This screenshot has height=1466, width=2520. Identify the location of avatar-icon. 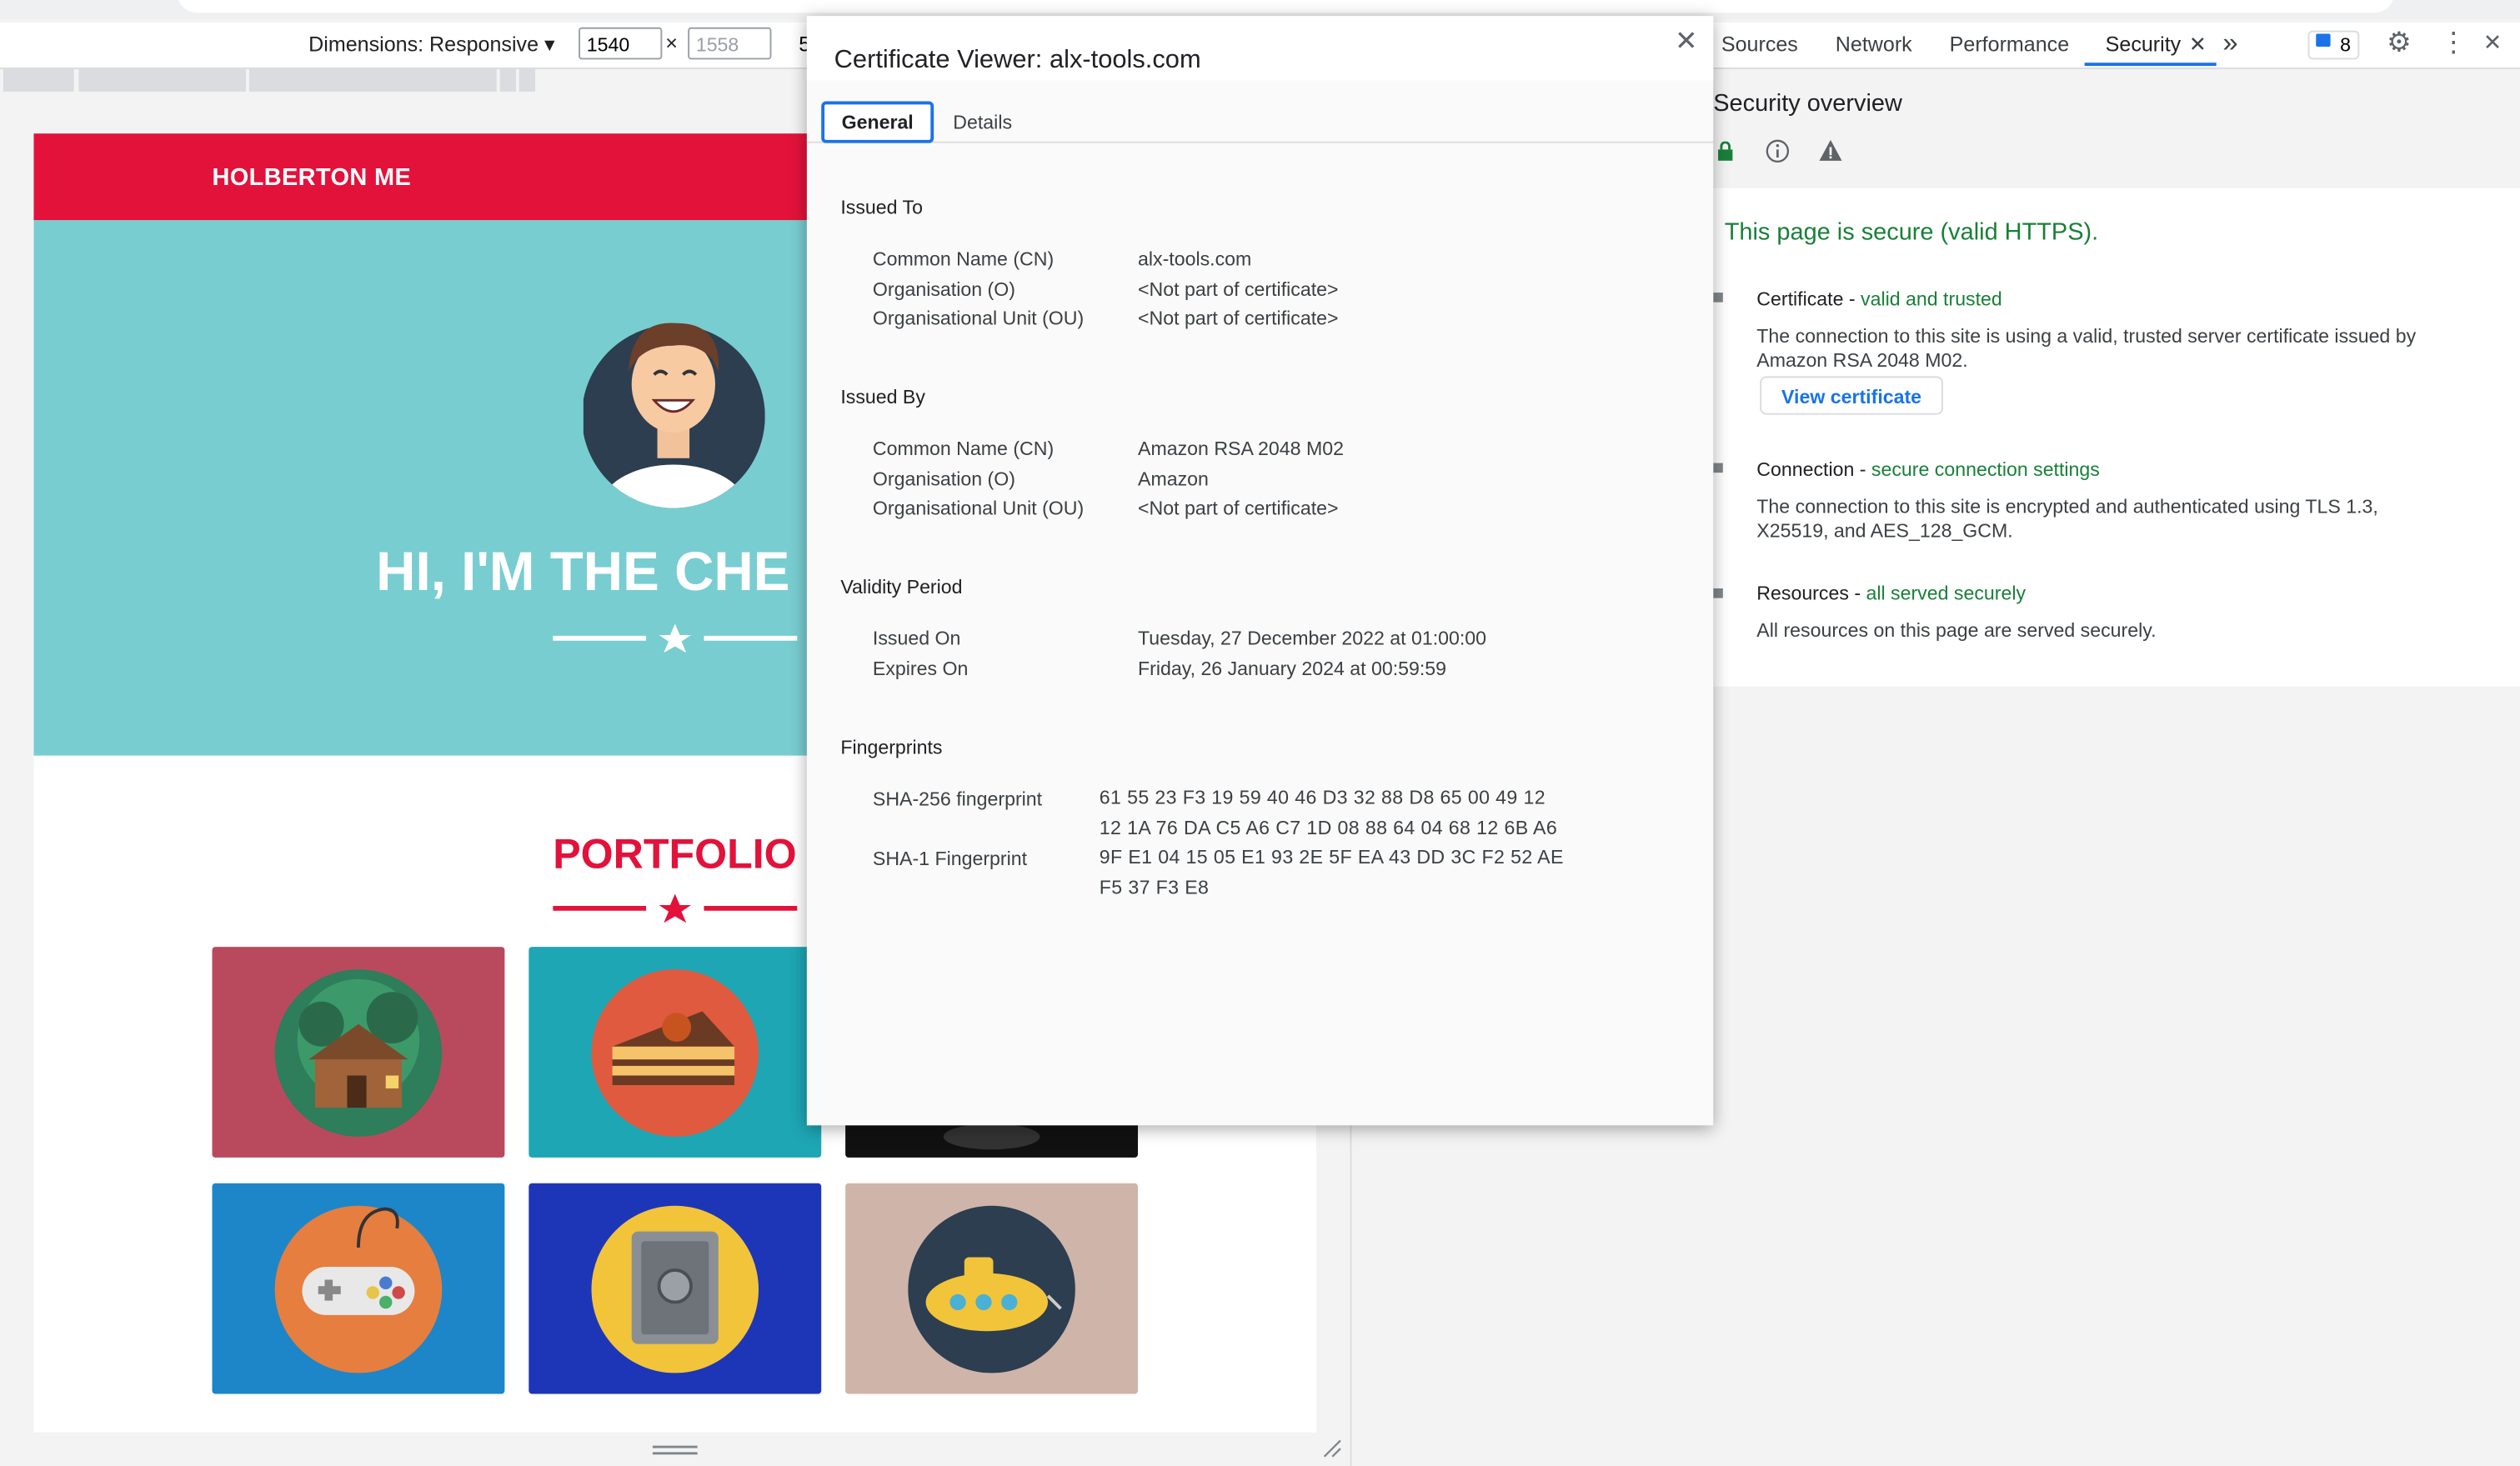
(674, 415).